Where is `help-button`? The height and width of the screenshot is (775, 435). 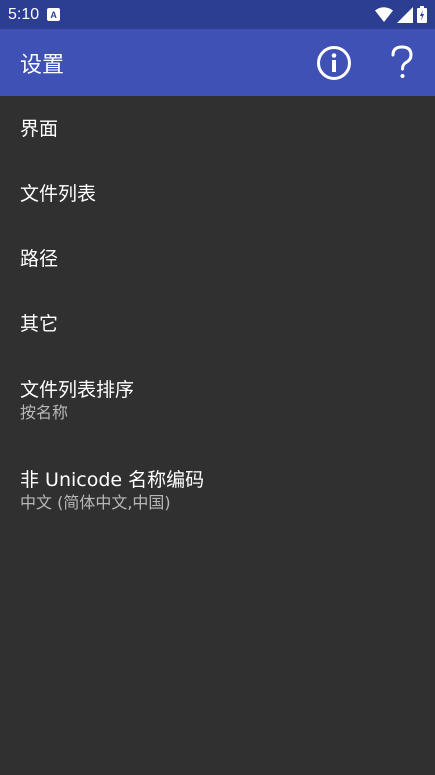 help-button is located at coordinates (402, 62).